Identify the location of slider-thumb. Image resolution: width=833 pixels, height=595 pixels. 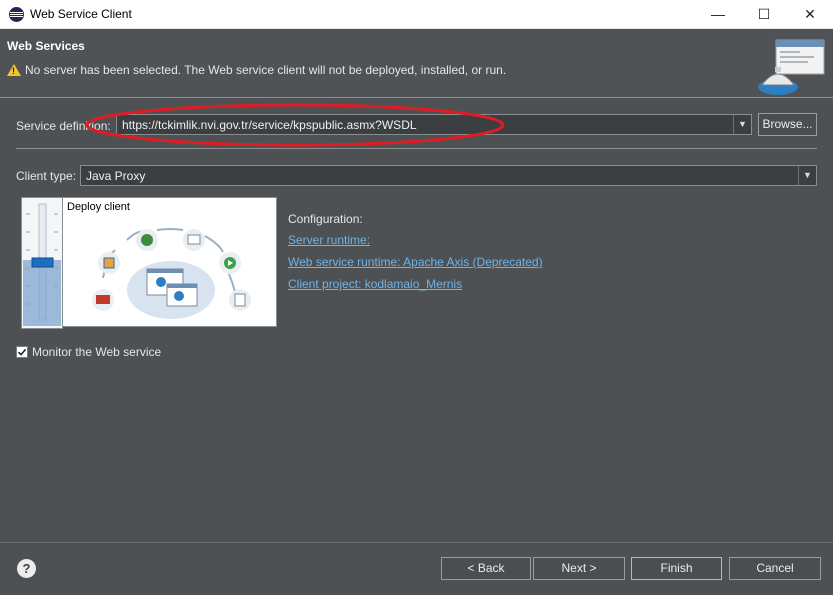
(42, 262).